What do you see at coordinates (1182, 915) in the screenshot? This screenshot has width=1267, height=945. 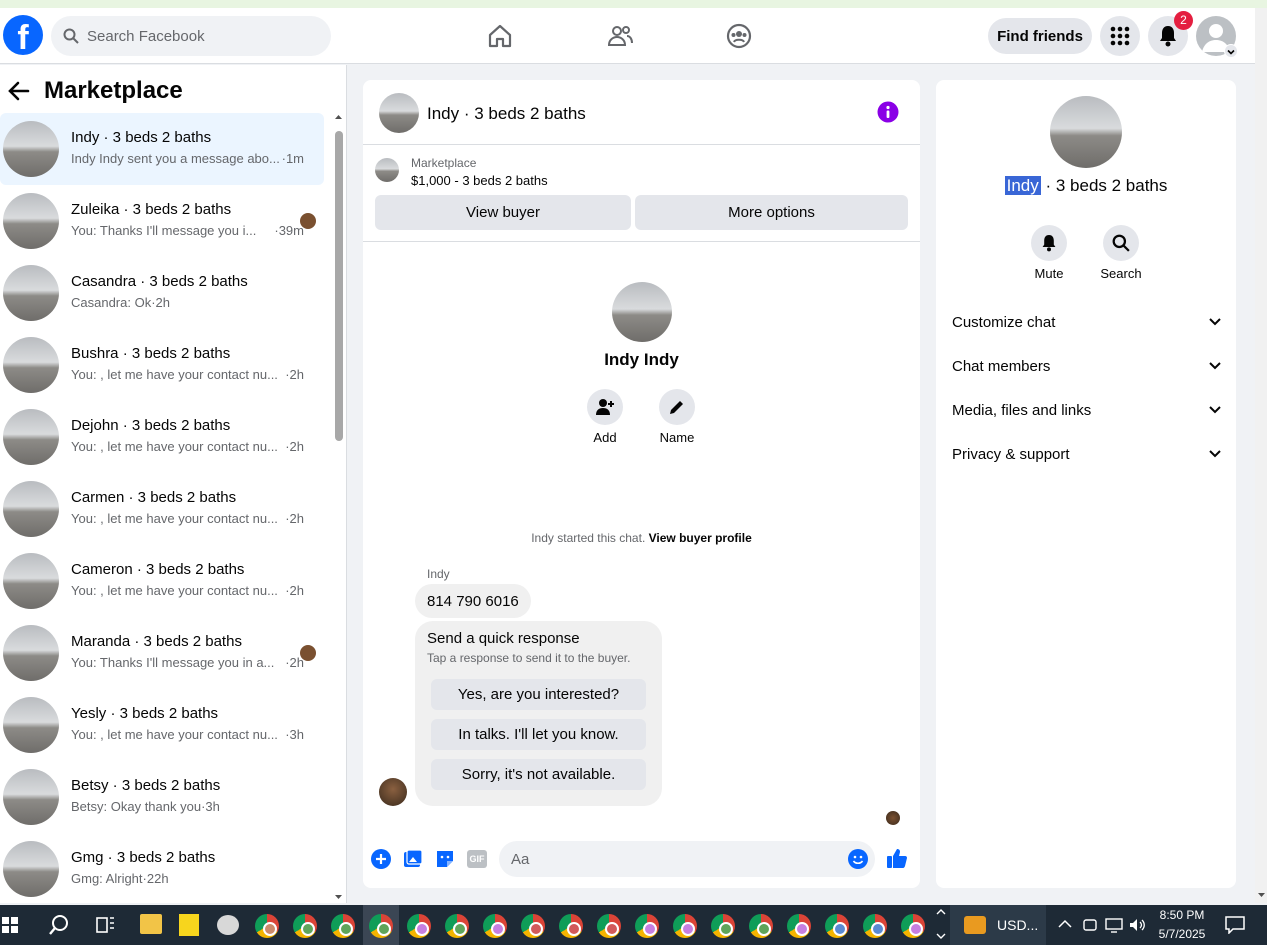 I see `clock-time: 8:50 PM` at bounding box center [1182, 915].